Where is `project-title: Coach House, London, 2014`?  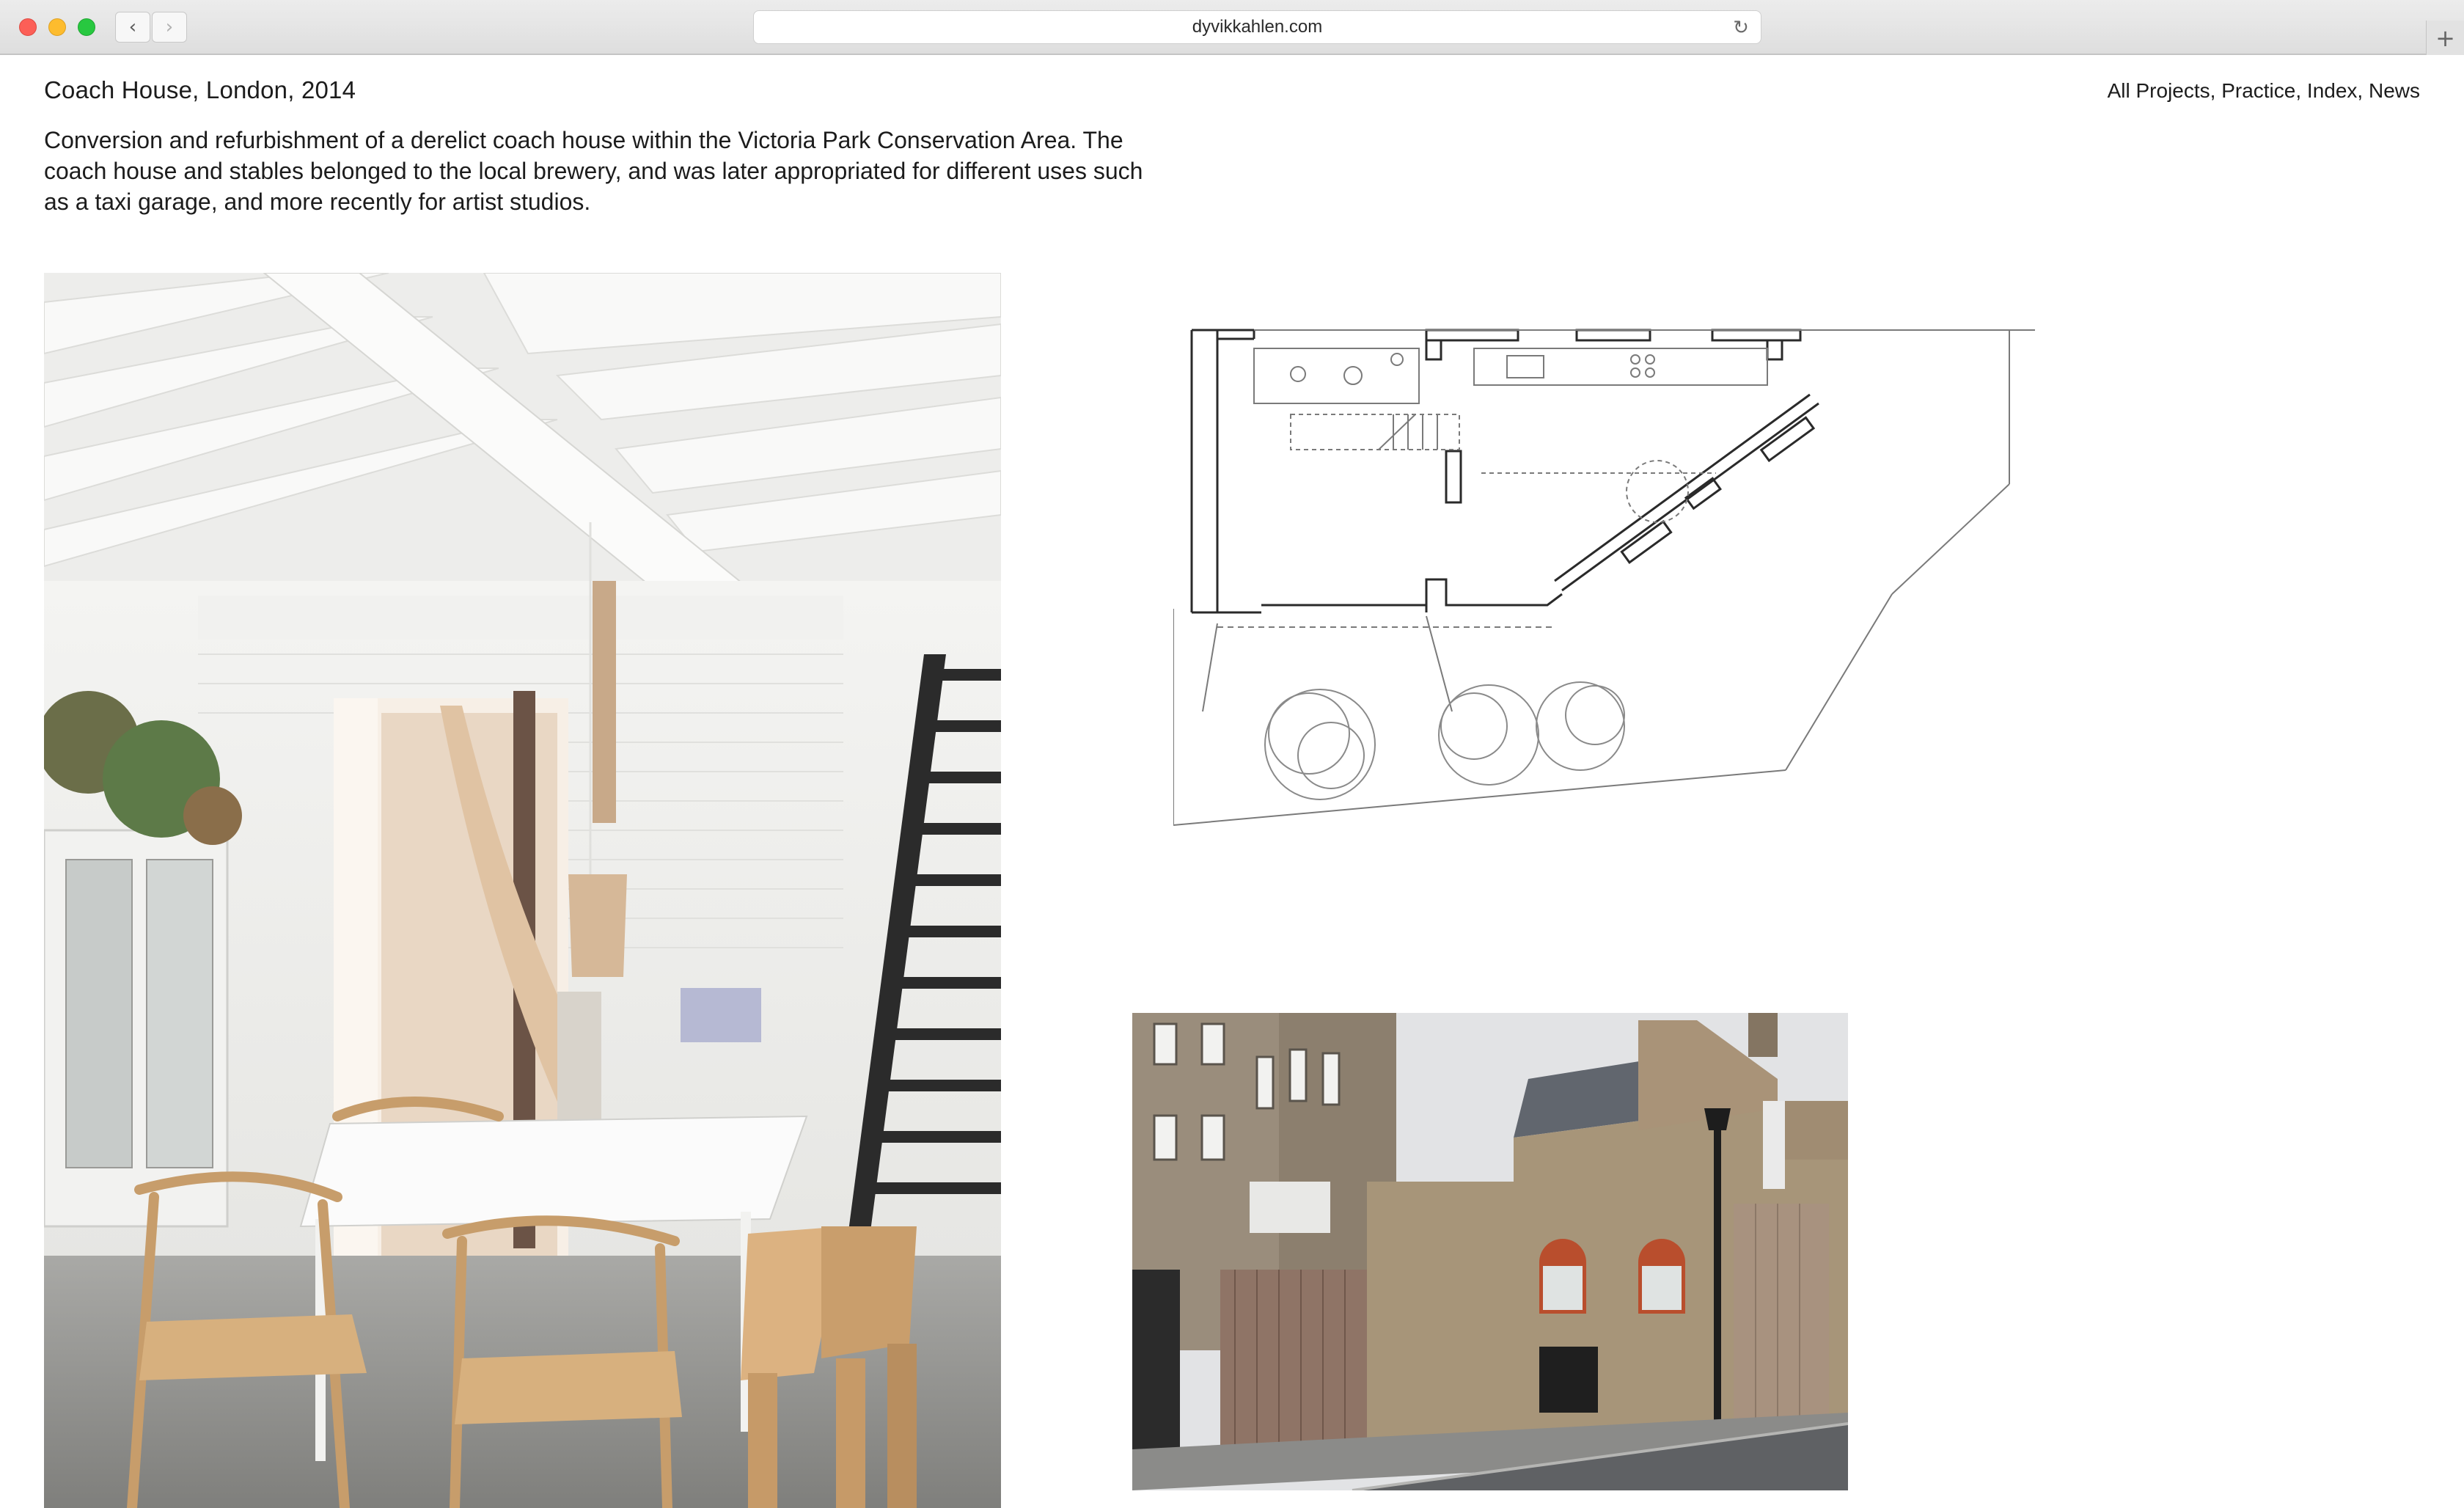 project-title: Coach House, London, 2014 is located at coordinates (200, 89).